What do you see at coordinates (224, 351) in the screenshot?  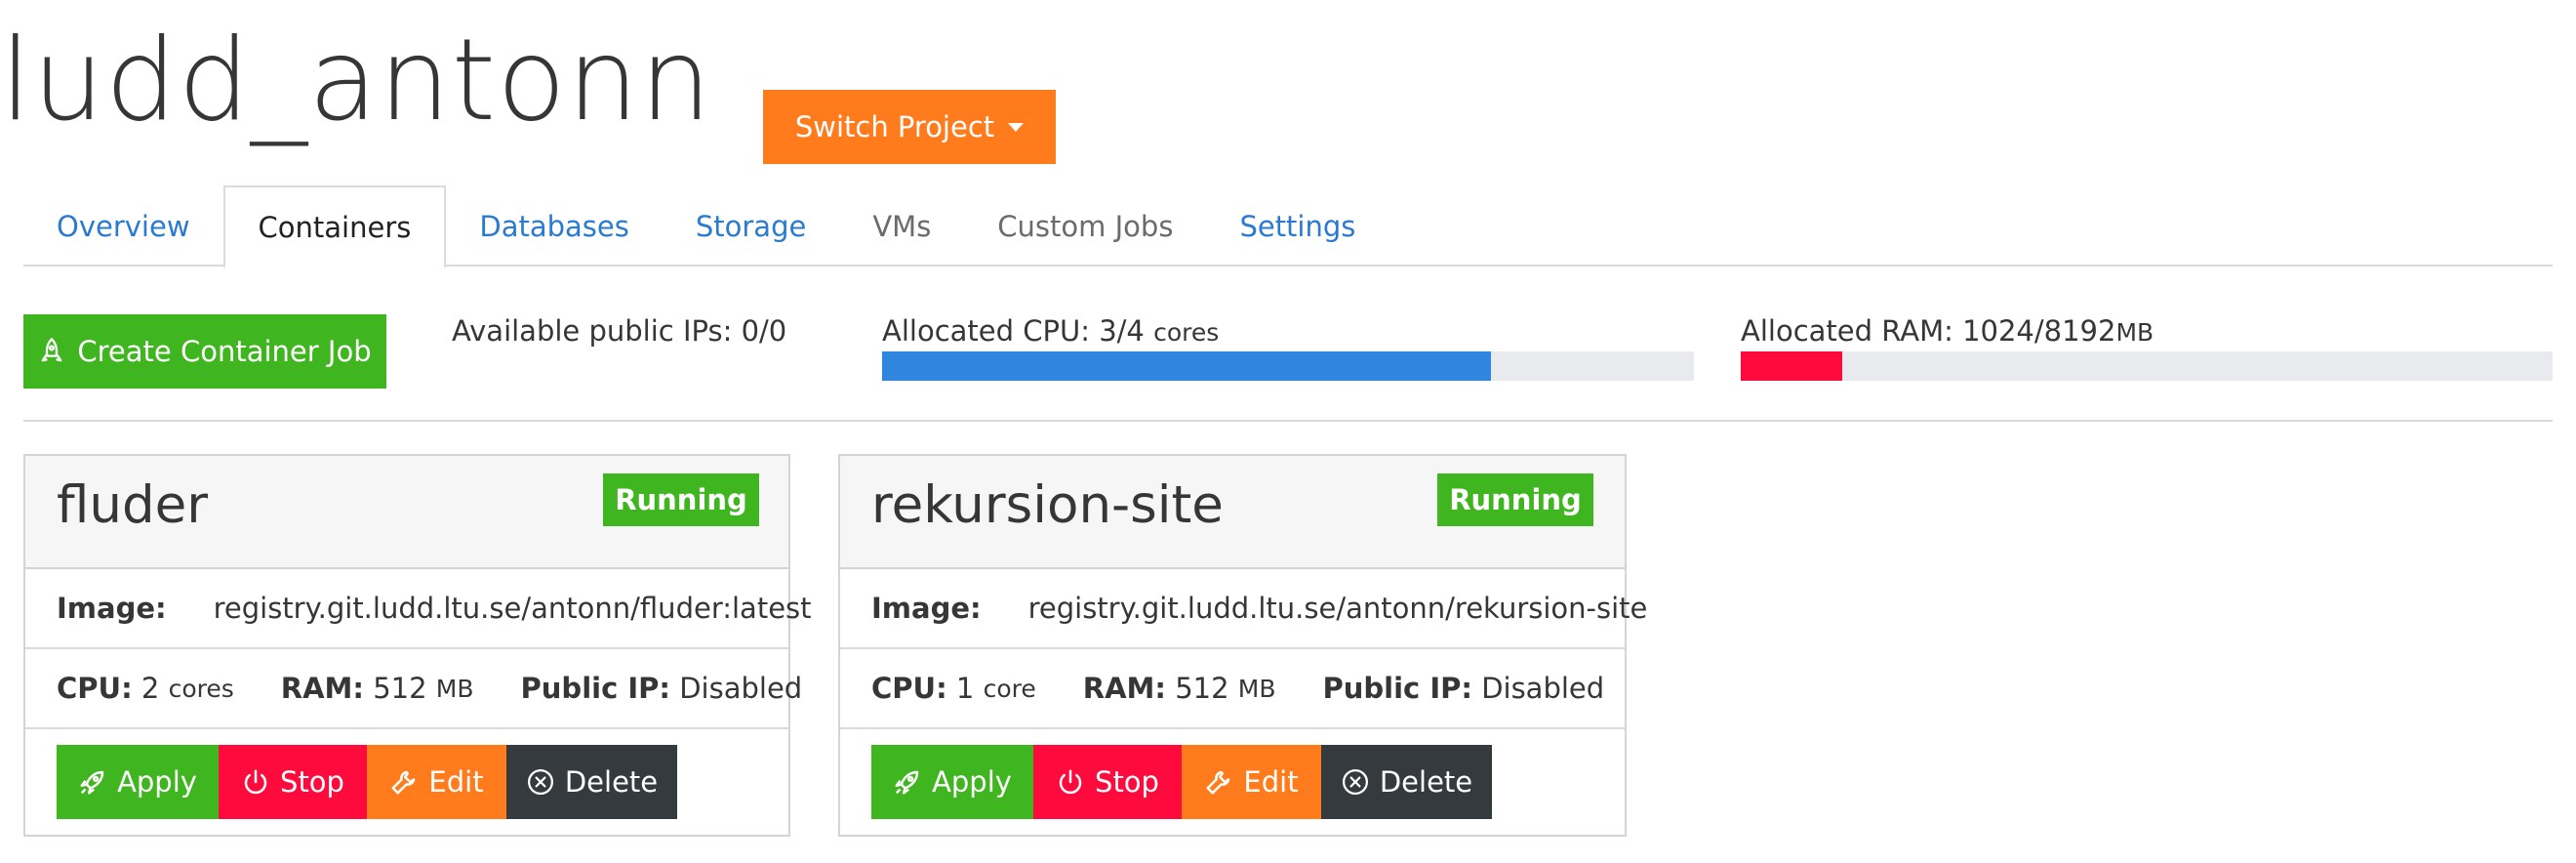 I see `create-container-job-label: Create Container Job` at bounding box center [224, 351].